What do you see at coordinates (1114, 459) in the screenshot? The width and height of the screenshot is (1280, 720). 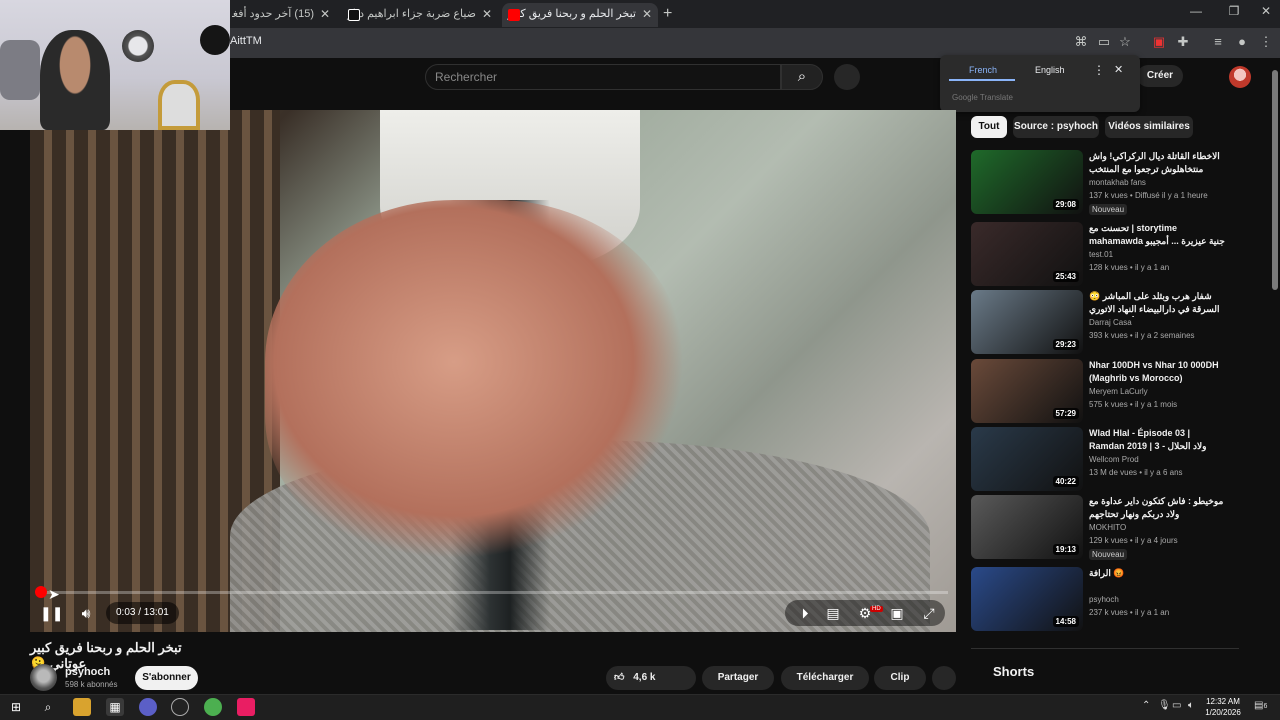 I see `related-channel: Wellcom Prod` at bounding box center [1114, 459].